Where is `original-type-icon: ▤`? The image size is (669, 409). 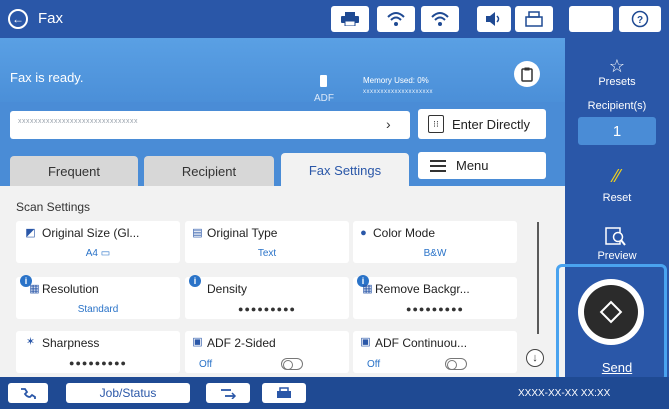 original-type-icon: ▤ is located at coordinates (197, 233).